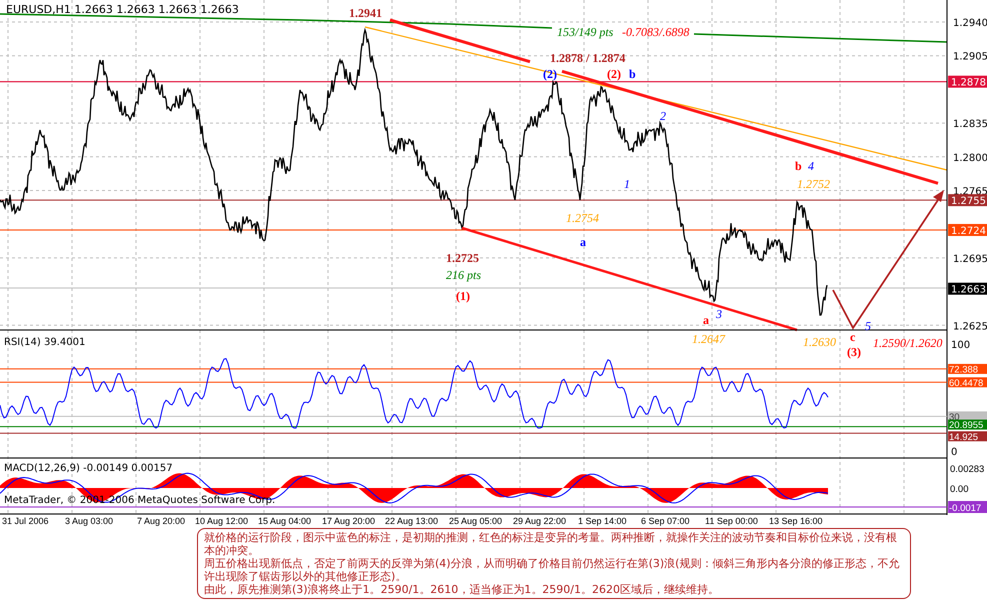 The image size is (987, 610). Describe the element at coordinates (663, 116) in the screenshot. I see `wave-label: 2` at that location.